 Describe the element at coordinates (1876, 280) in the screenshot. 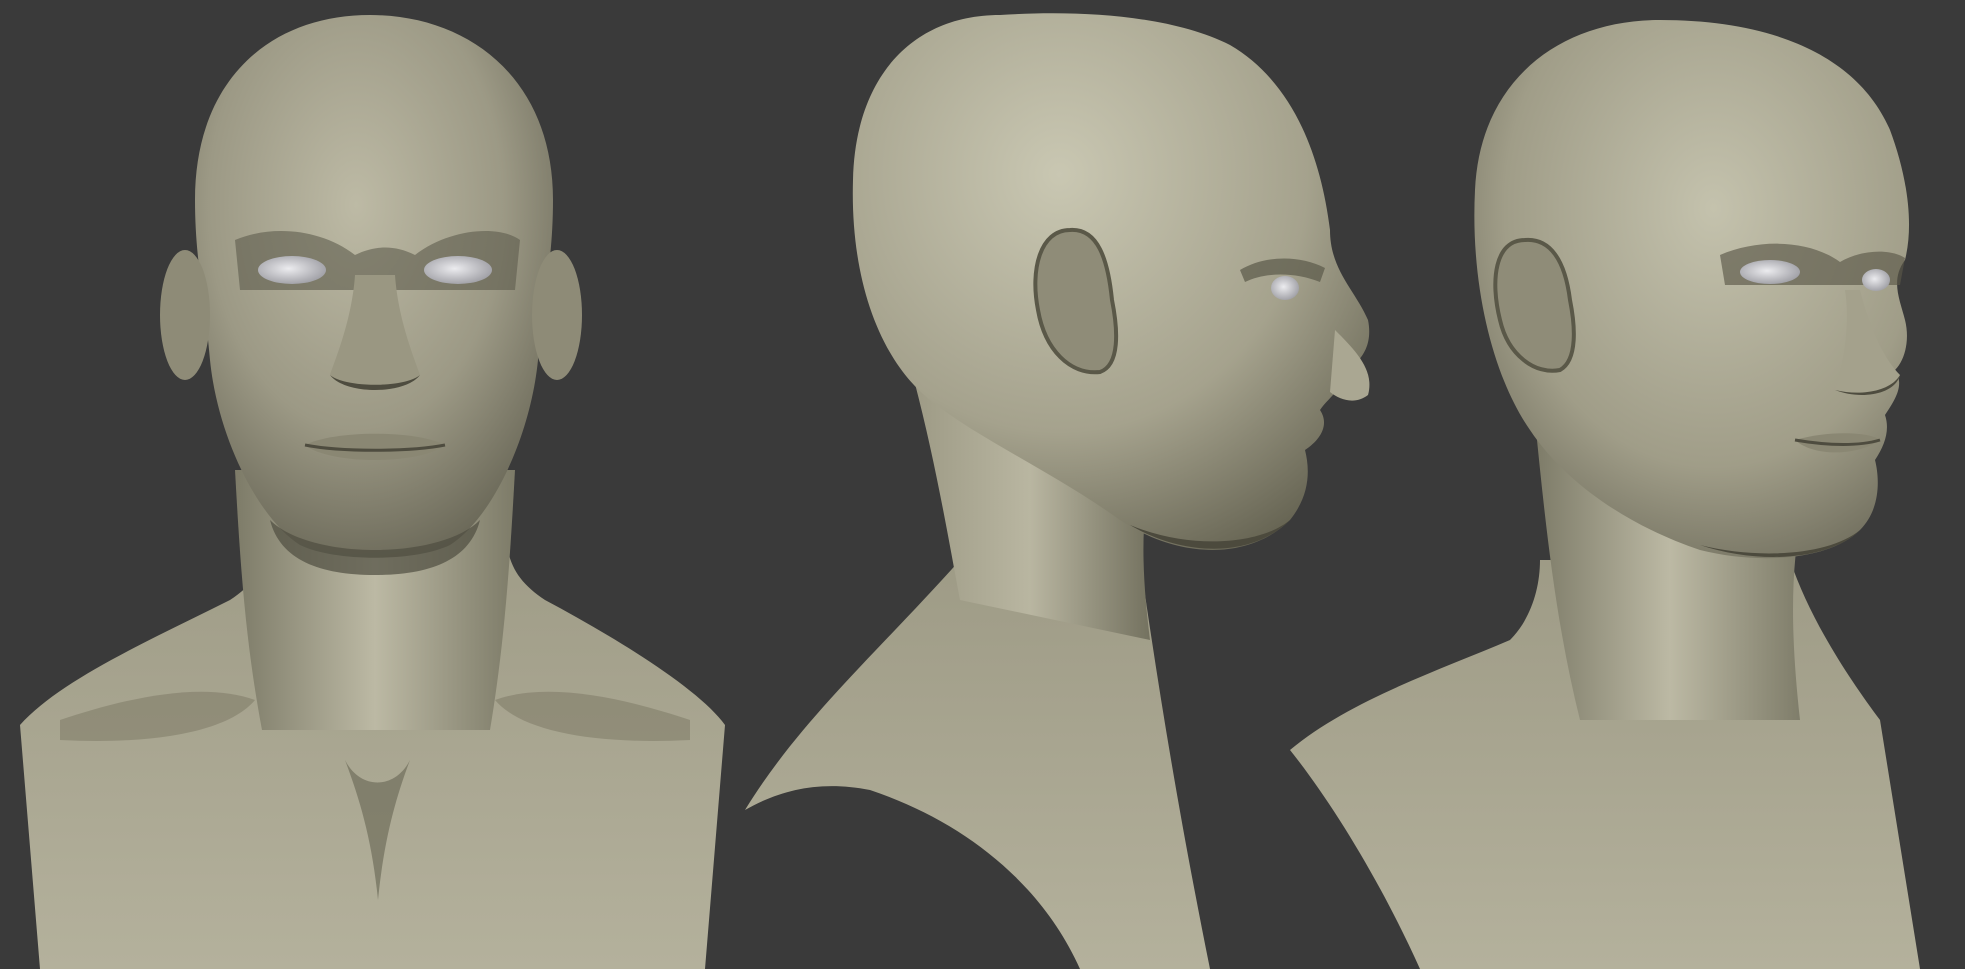

I see `tq-eye-right` at that location.